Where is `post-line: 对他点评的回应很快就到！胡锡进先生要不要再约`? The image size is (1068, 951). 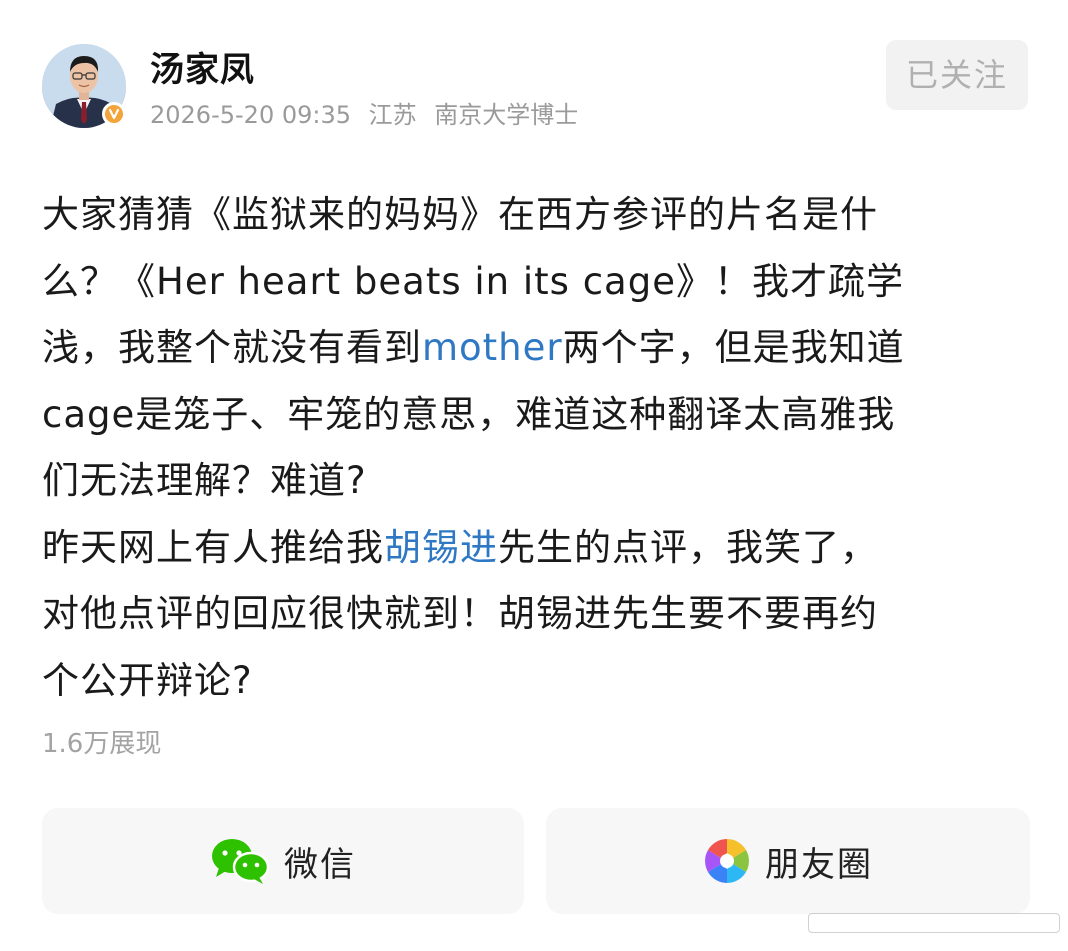 post-line: 对他点评的回应很快就到！胡锡进先生要不要再约 is located at coordinates (537, 614).